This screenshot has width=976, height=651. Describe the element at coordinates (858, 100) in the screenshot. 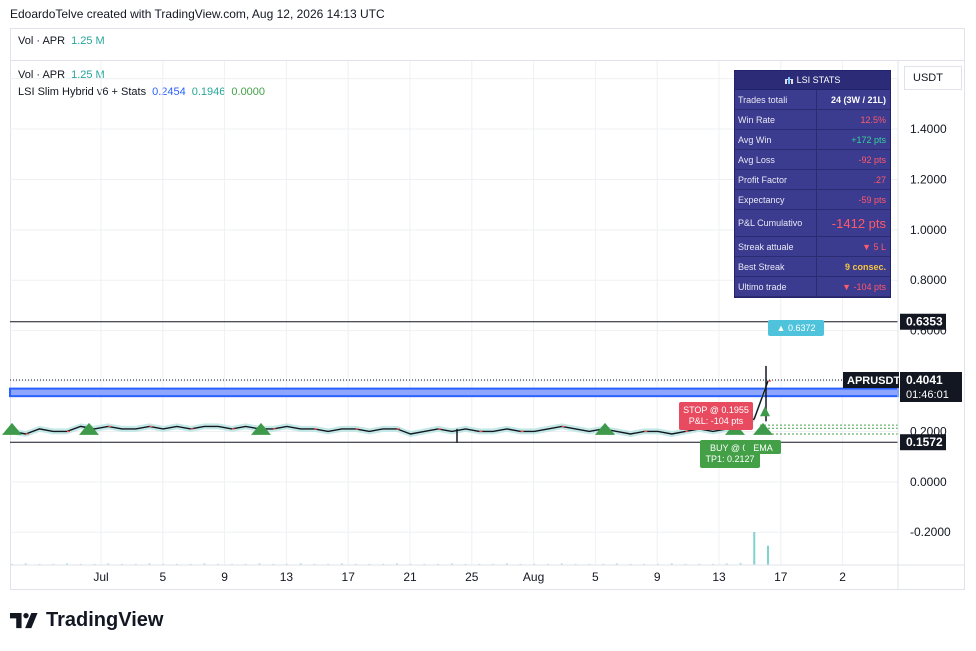

I see `stats-value: 24 (3W / 21L)` at that location.